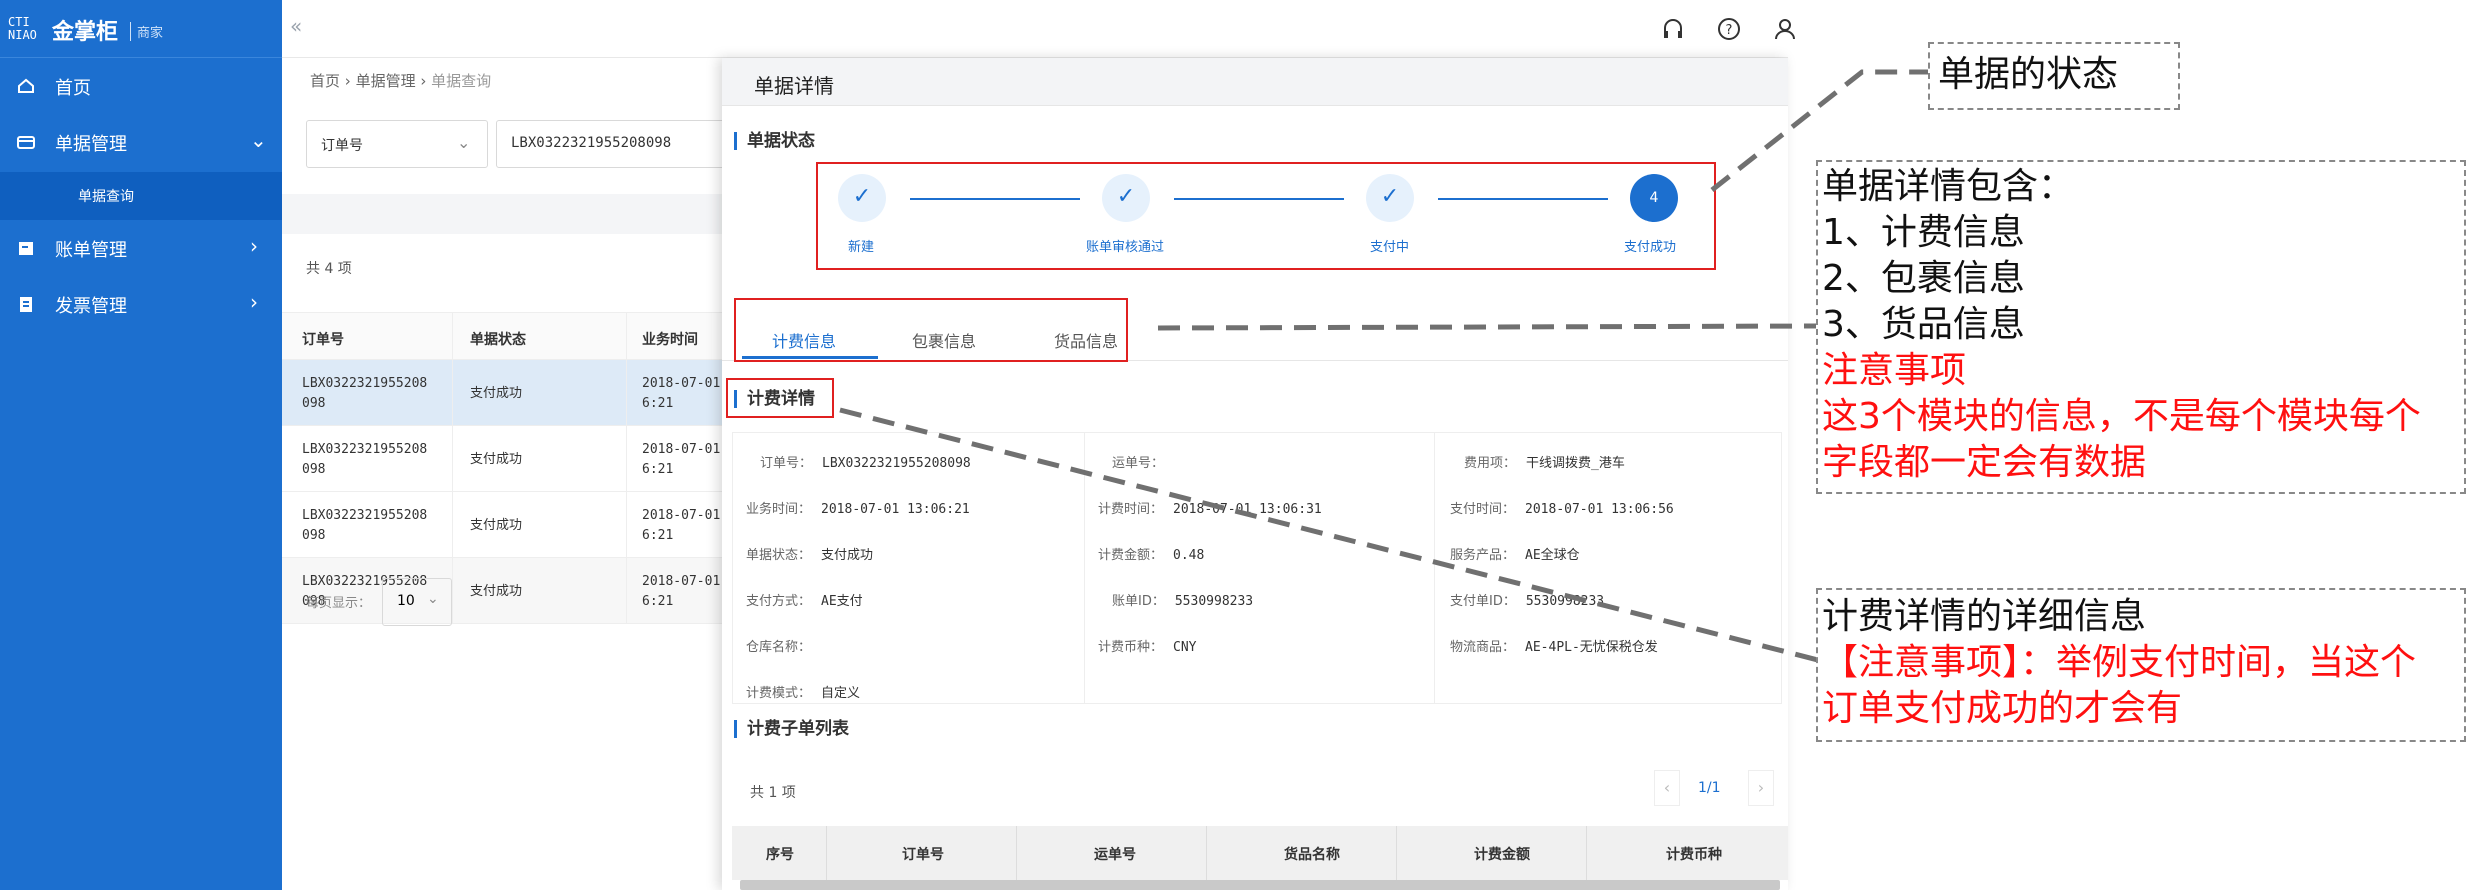 The height and width of the screenshot is (890, 2480). Describe the element at coordinates (2054, 76) in the screenshot. I see `annotation-status: 单据的状态` at that location.